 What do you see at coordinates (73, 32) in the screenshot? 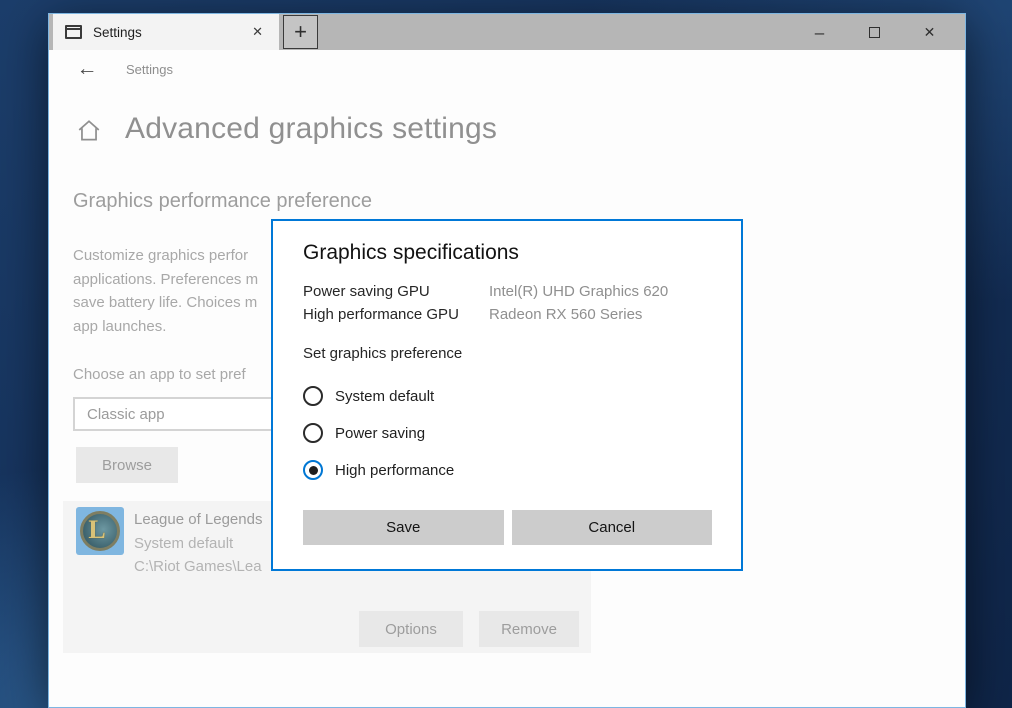
I see `settings-app-icon` at bounding box center [73, 32].